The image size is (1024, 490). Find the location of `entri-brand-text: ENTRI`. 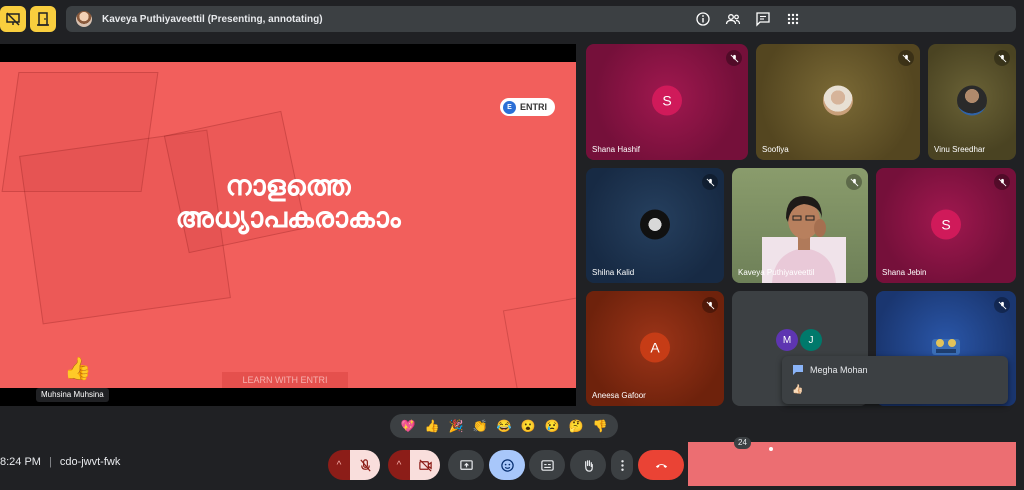

entri-brand-text: ENTRI is located at coordinates (533, 107).